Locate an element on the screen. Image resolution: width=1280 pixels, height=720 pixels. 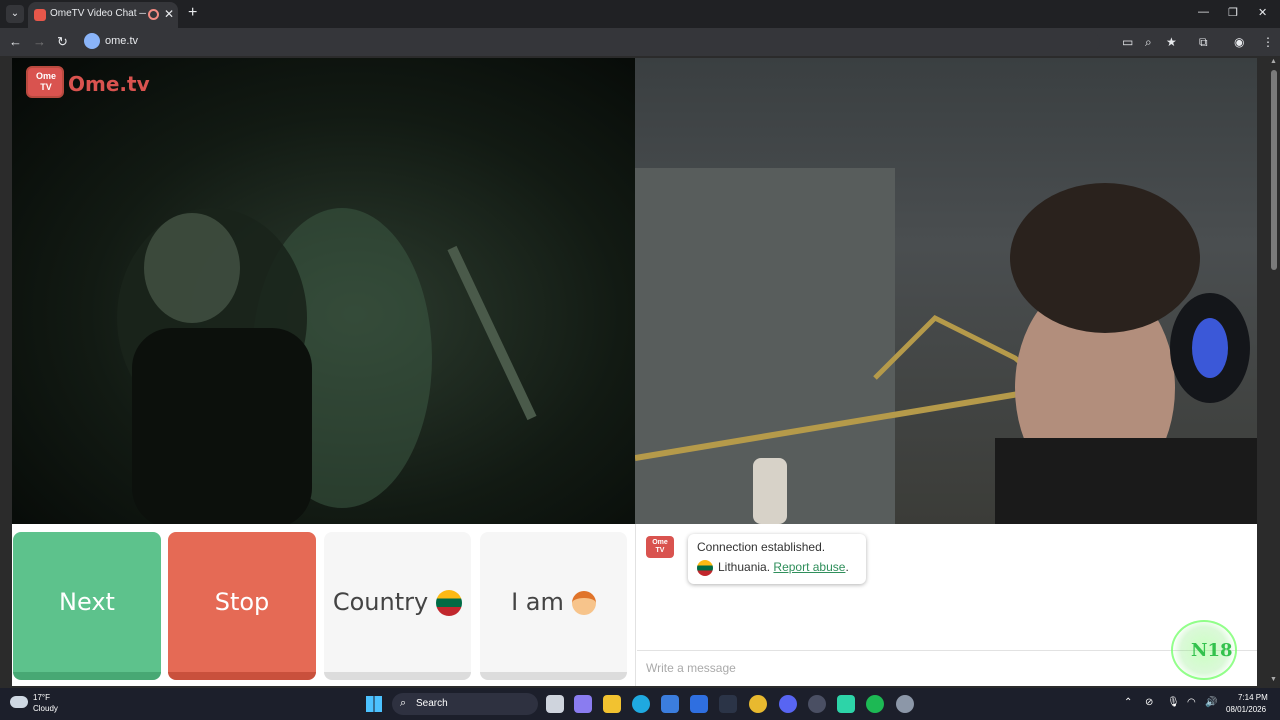
windows-start-icon is located at coordinates (374, 704).